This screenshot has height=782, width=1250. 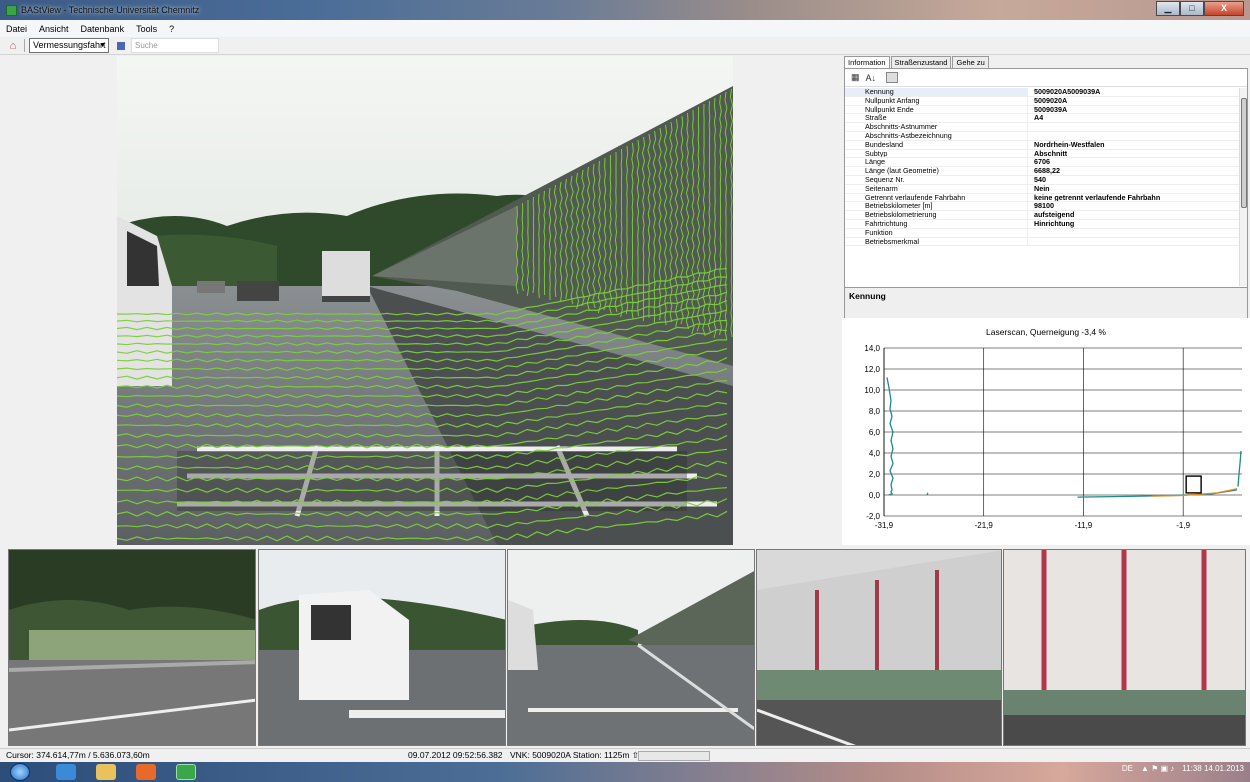 I want to click on menu-datei: Datei, so click(x=16, y=29).